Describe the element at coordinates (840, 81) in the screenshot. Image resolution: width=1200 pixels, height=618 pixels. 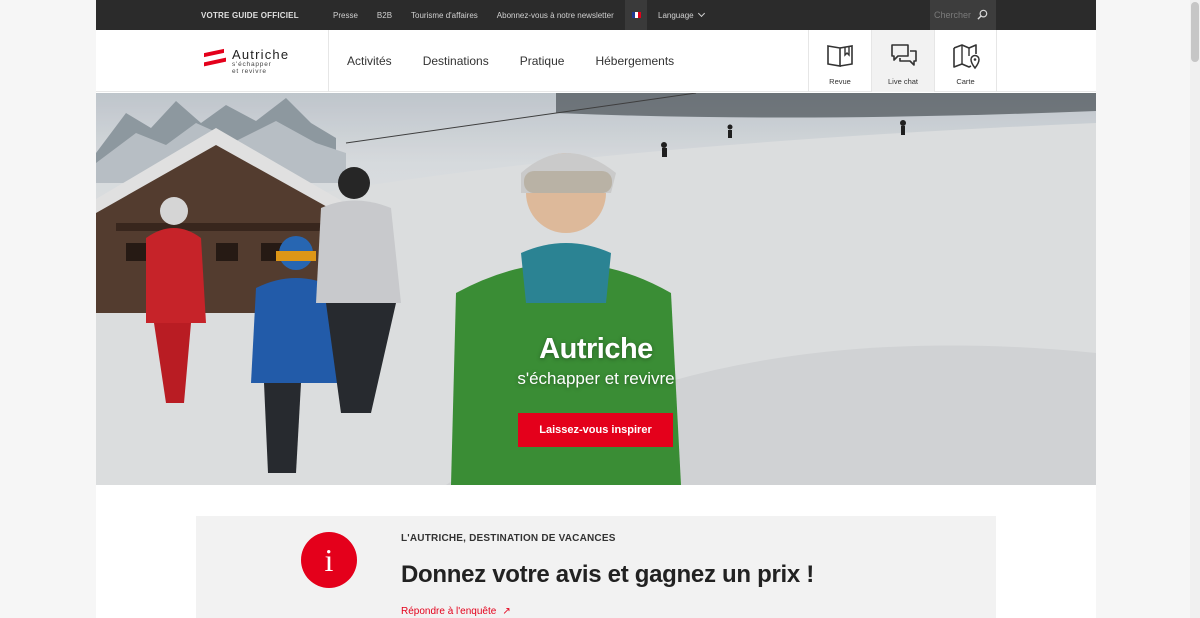
I see `revue-label: Revue` at that location.